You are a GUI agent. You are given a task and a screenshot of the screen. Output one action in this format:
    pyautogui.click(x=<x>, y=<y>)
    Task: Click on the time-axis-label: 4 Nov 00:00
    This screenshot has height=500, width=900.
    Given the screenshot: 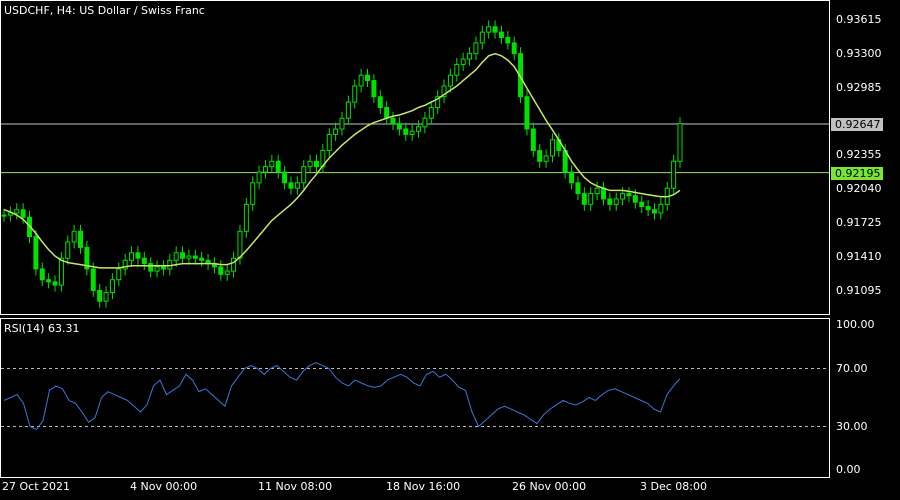 What is the action you would take?
    pyautogui.click(x=164, y=486)
    